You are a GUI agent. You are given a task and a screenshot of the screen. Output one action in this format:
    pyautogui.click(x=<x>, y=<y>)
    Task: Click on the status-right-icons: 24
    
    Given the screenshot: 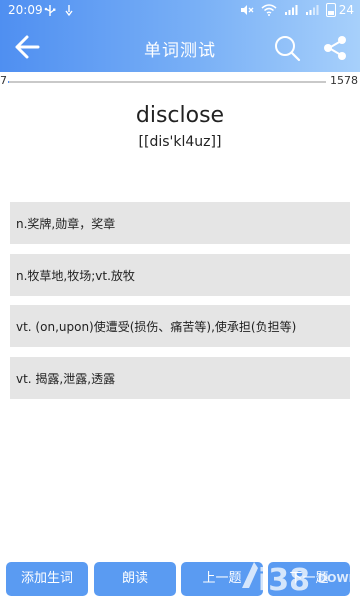 What is the action you would take?
    pyautogui.click(x=297, y=10)
    